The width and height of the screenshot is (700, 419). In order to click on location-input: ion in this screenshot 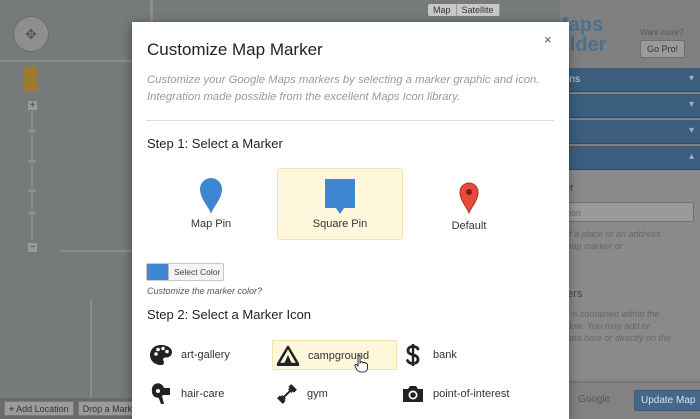, I will do `click(629, 212)`.